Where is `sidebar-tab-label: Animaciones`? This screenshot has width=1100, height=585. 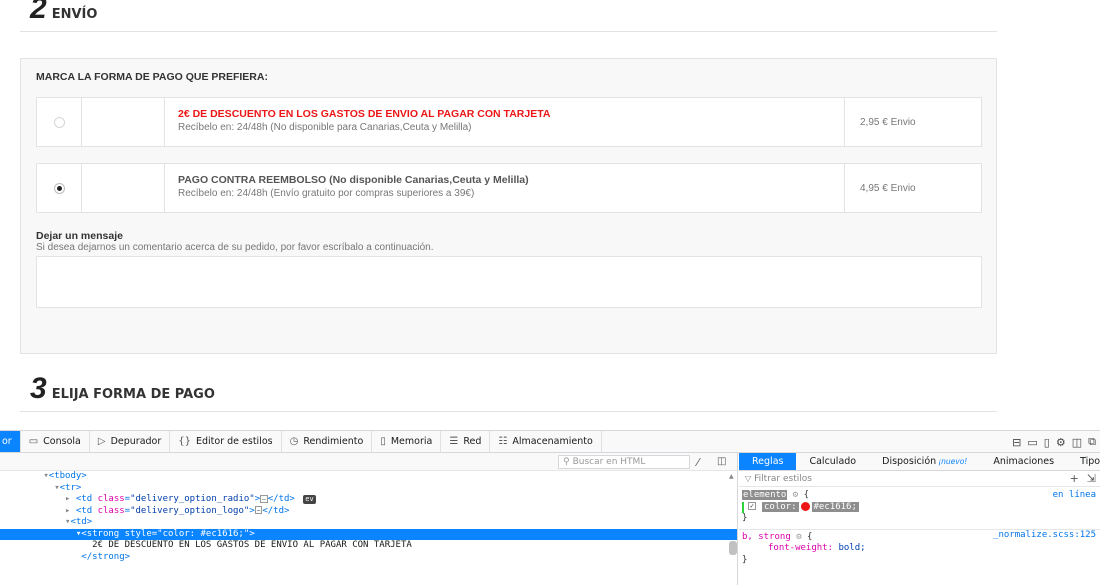 sidebar-tab-label: Animaciones is located at coordinates (1024, 461).